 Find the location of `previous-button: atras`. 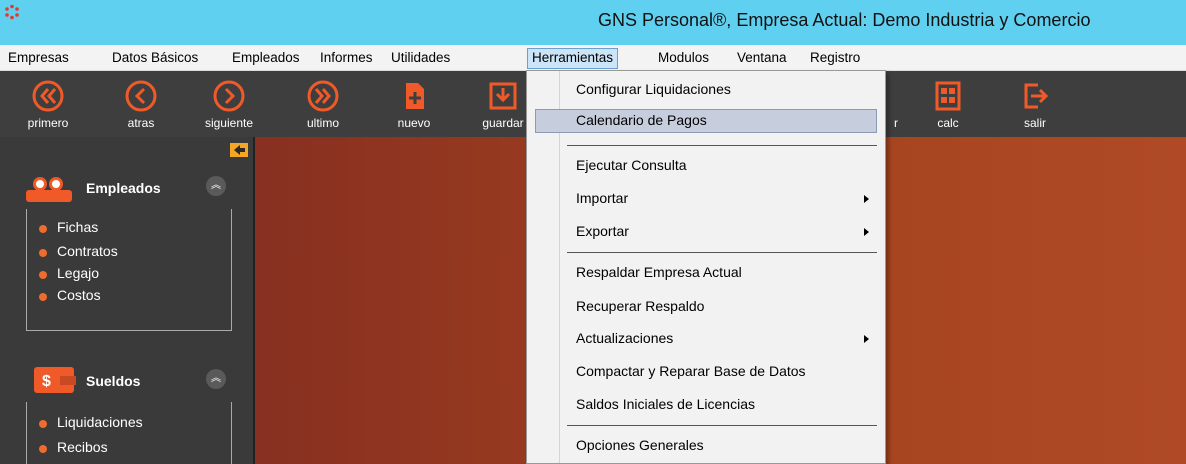

previous-button: atras is located at coordinates (141, 104).